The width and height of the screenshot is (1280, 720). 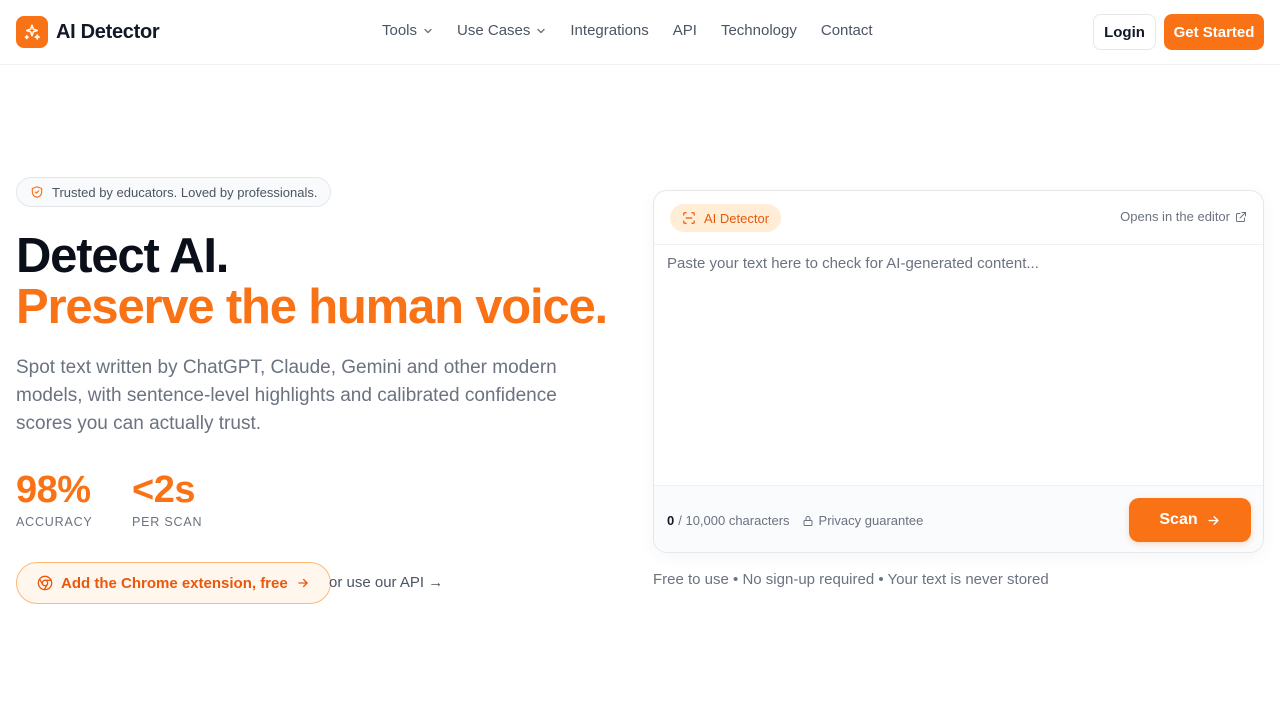 What do you see at coordinates (163, 490) in the screenshot?
I see `stat-value: <2s` at bounding box center [163, 490].